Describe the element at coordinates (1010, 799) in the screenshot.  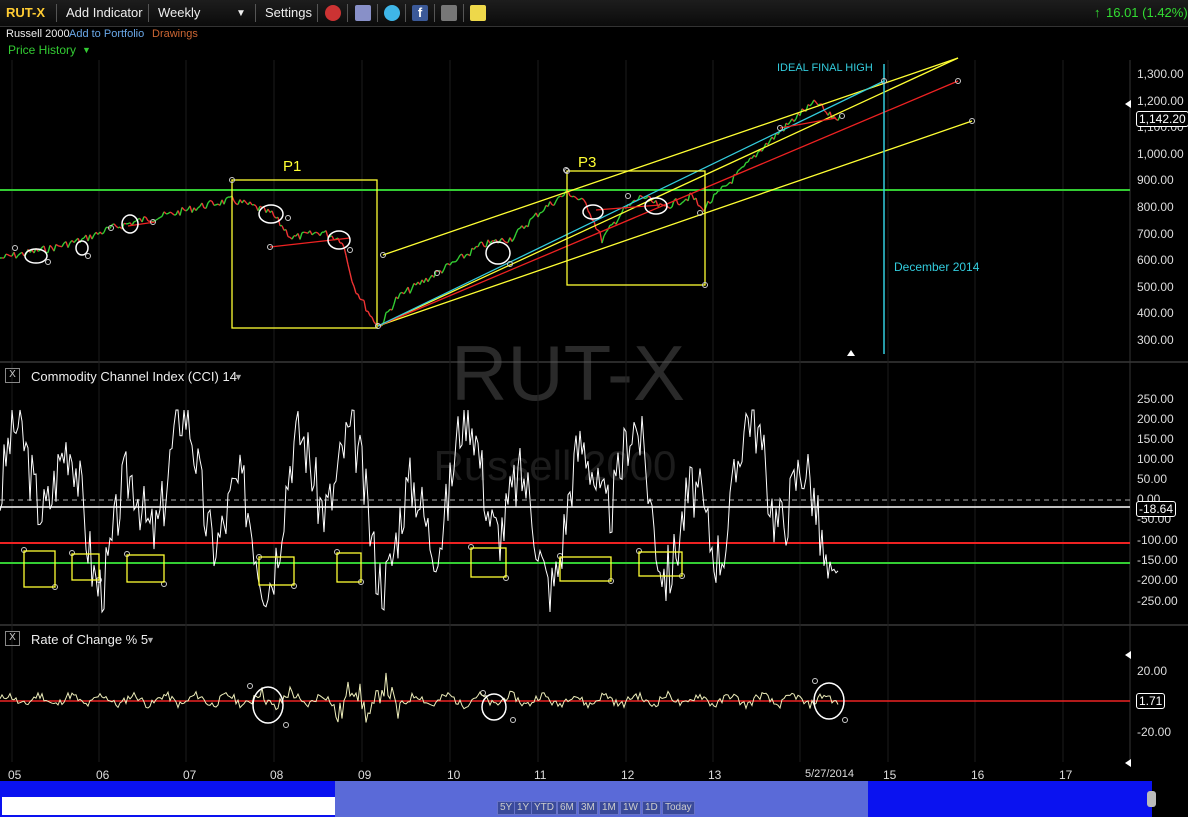
I see `navigator-track-right` at that location.